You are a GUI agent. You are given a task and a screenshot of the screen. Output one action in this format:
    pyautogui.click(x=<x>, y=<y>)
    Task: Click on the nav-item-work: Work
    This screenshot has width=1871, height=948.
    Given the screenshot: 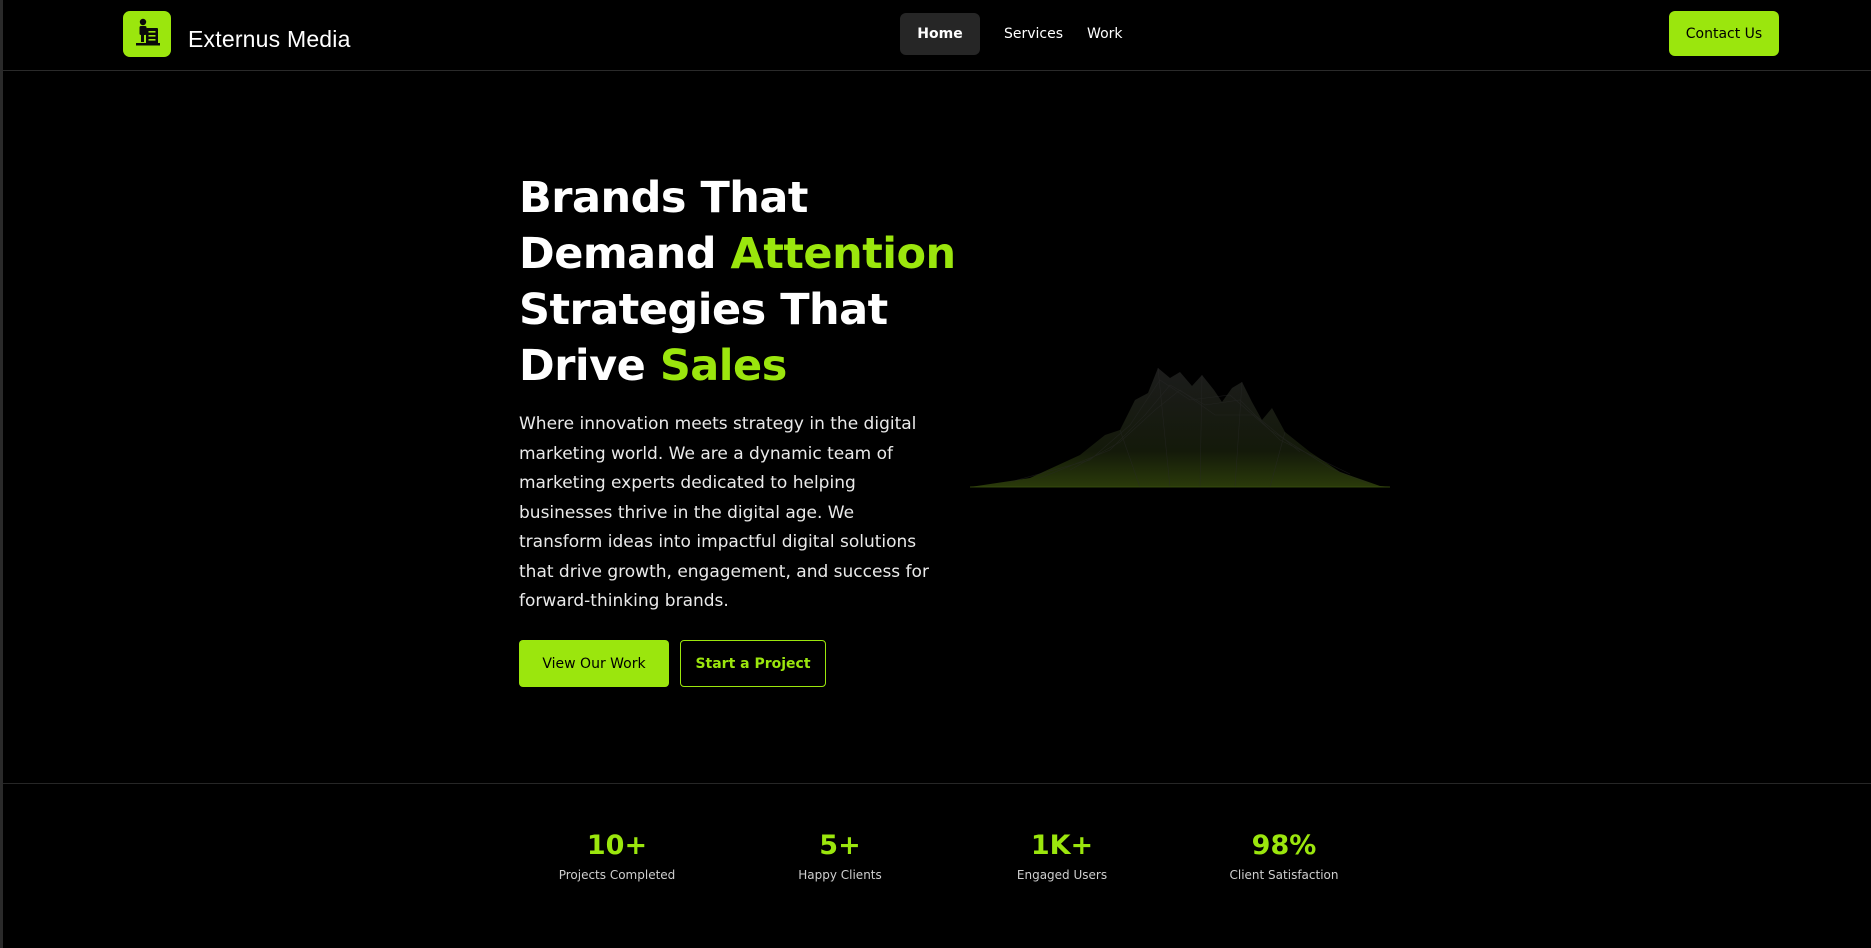 What is the action you would take?
    pyautogui.click(x=1104, y=34)
    